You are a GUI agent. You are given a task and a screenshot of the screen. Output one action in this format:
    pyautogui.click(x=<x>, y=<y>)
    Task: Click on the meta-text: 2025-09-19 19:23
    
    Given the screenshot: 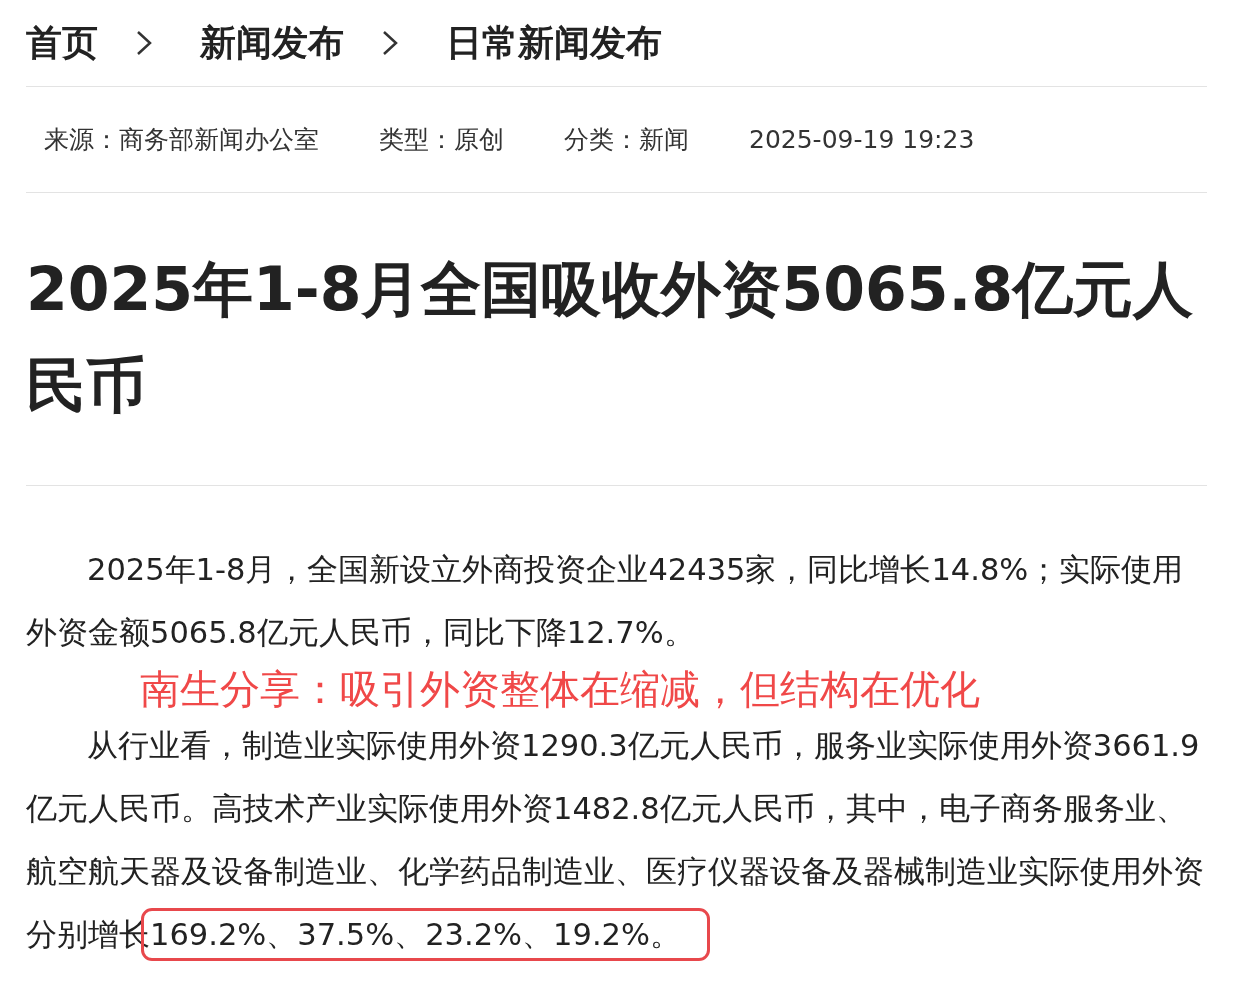 What is the action you would take?
    pyautogui.click(x=862, y=139)
    